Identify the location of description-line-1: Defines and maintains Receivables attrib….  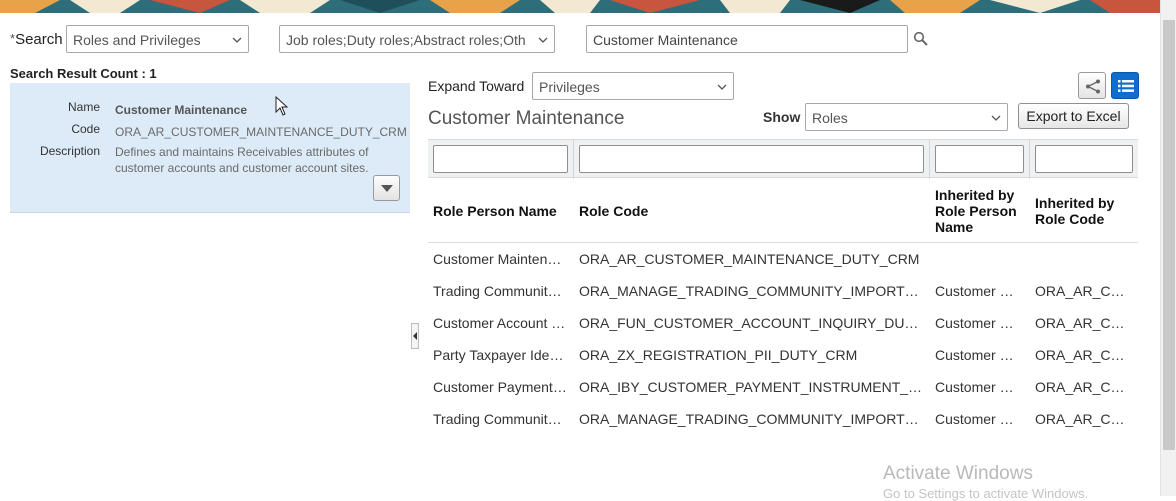
(242, 152).